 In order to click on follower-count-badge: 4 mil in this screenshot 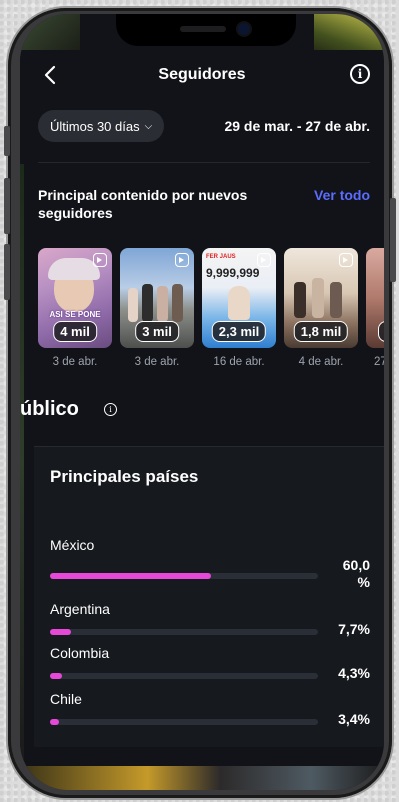, I will do `click(75, 331)`.